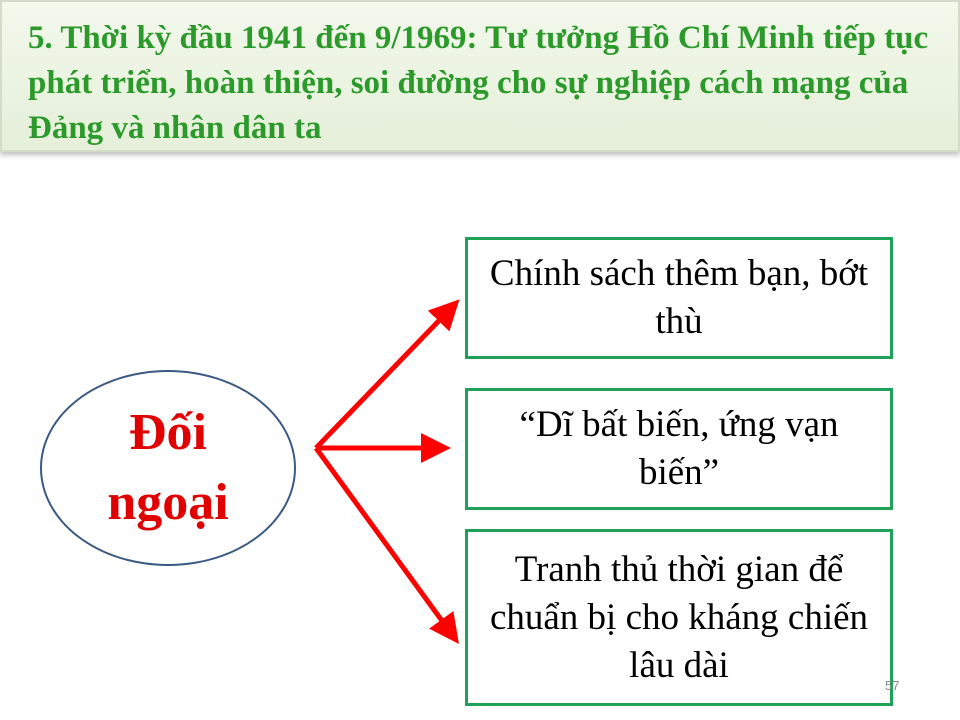 The width and height of the screenshot is (960, 720). I want to click on branch-label-1: Chính sách thêm bạn, bớt thù, so click(679, 297).